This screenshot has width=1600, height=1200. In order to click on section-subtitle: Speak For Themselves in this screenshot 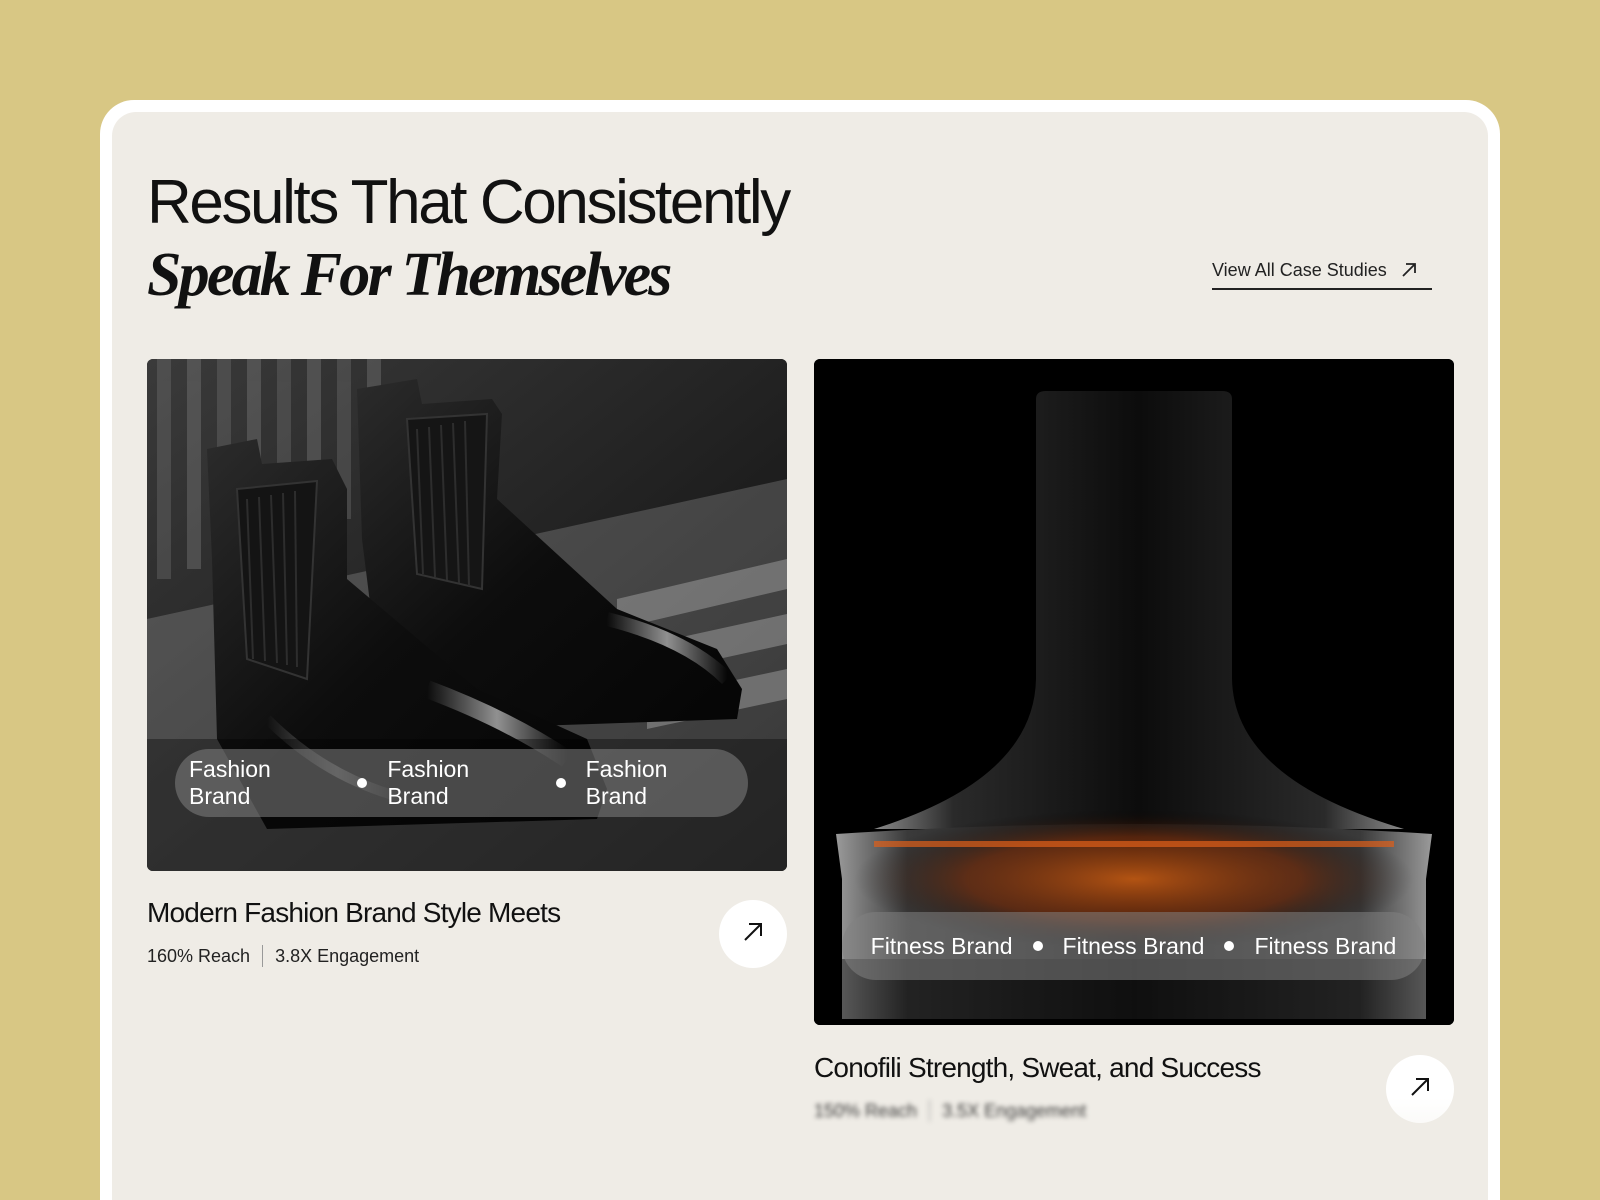, I will do `click(409, 275)`.